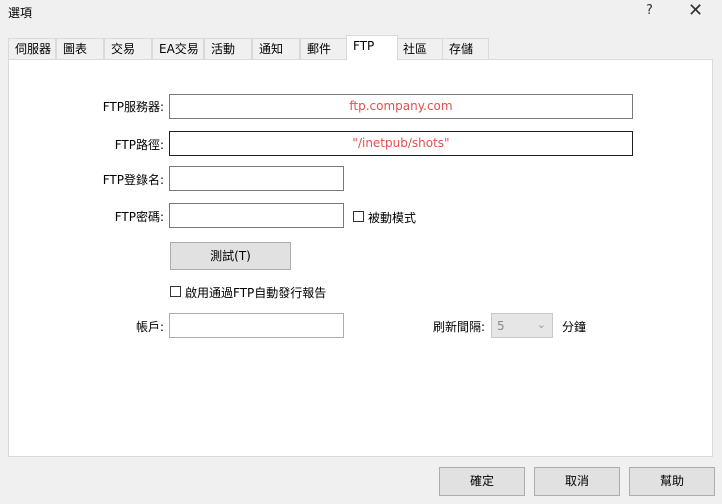 This screenshot has height=504, width=722. Describe the element at coordinates (256, 215) in the screenshot. I see `ftp-password-input` at that location.